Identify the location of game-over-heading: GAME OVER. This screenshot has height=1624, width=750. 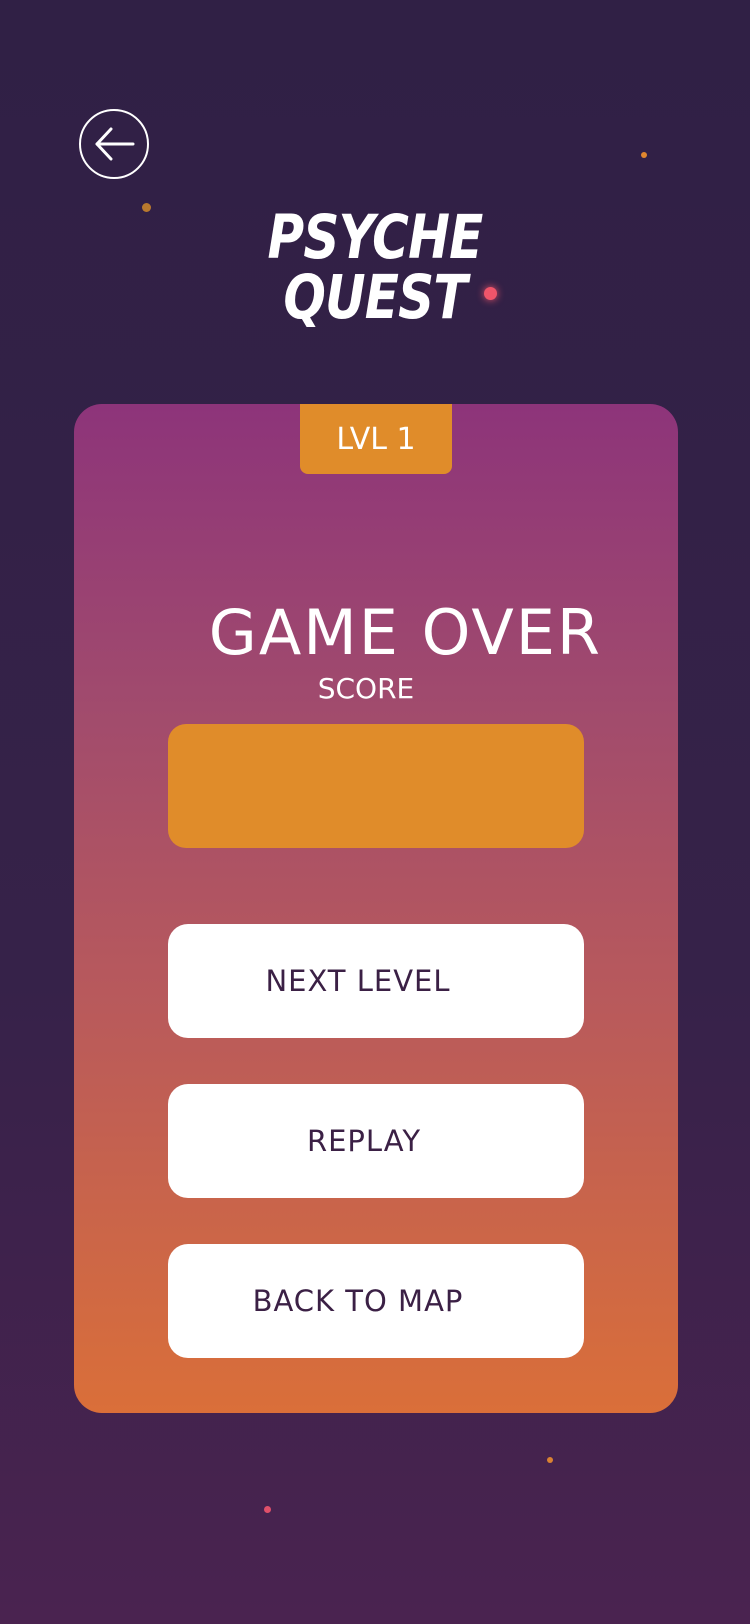
(405, 632).